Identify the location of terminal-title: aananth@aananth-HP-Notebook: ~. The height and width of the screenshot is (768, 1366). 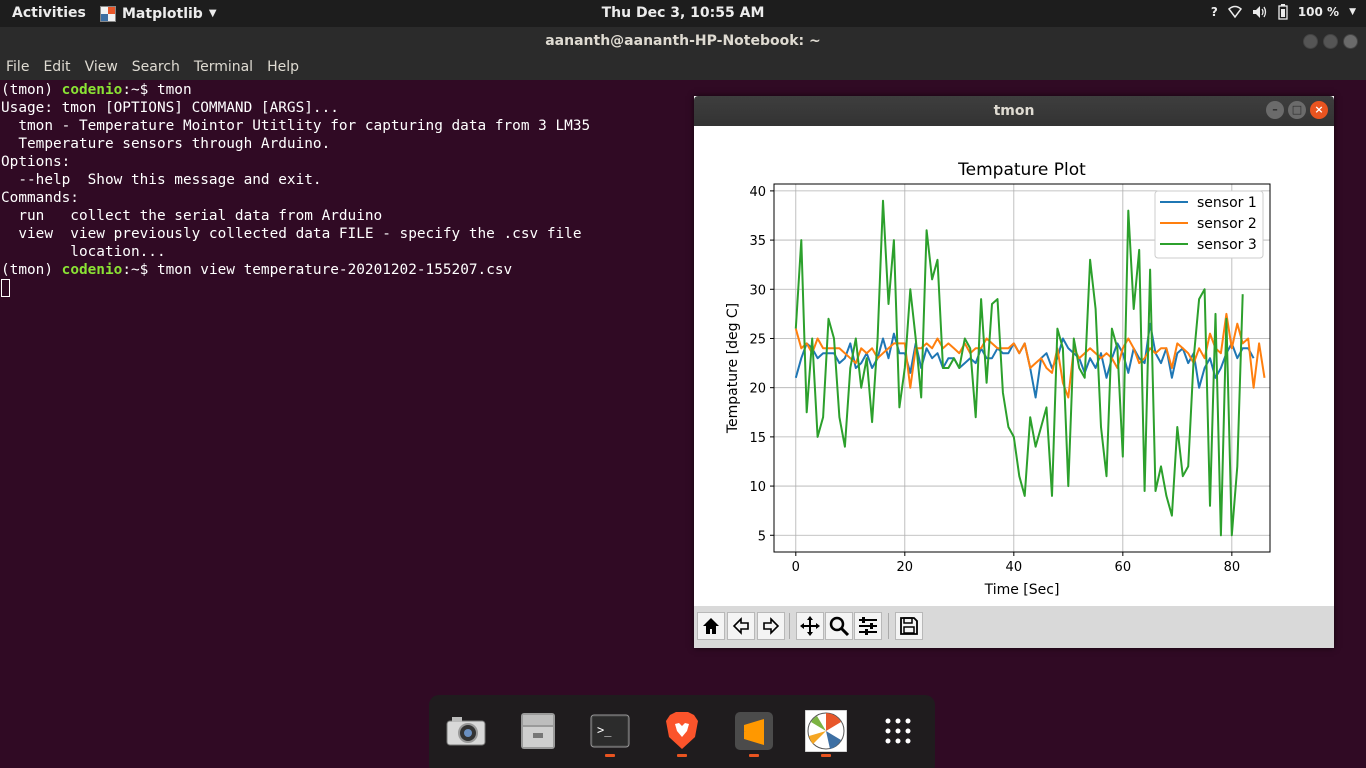
(683, 41).